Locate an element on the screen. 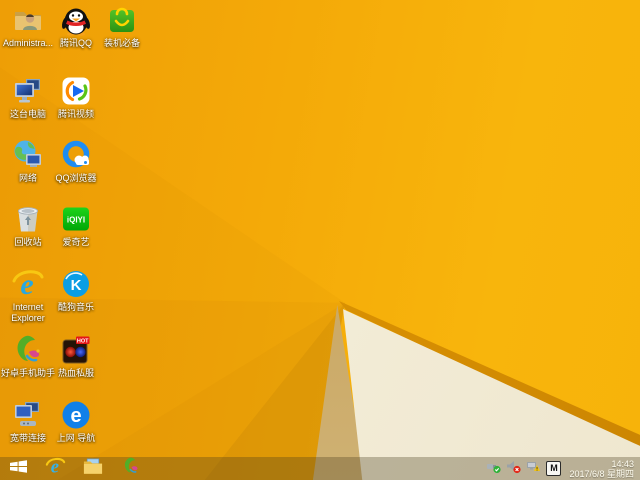 The height and width of the screenshot is (480, 640). volume-muted-icon is located at coordinates (514, 469).